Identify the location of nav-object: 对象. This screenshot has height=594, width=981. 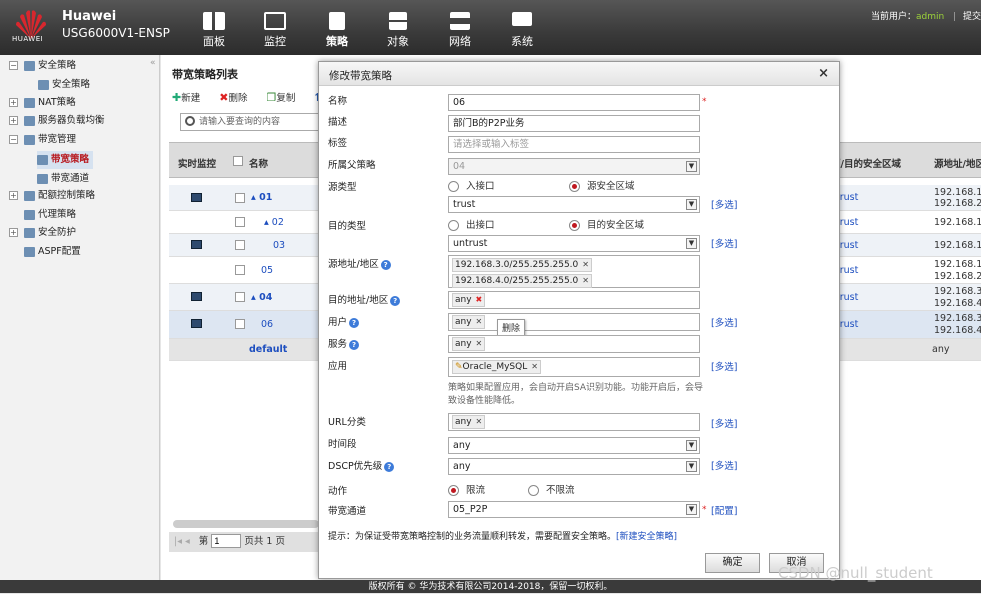
(398, 30).